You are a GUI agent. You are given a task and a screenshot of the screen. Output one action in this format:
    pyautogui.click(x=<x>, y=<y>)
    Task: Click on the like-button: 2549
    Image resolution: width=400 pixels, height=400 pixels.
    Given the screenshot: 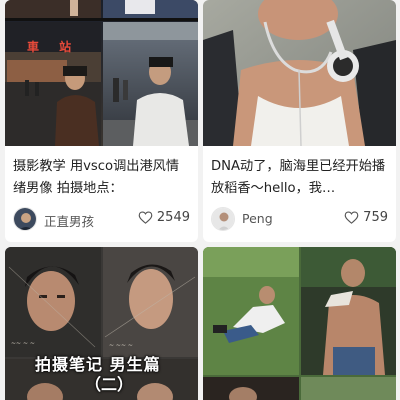 What is the action you would take?
    pyautogui.click(x=164, y=217)
    